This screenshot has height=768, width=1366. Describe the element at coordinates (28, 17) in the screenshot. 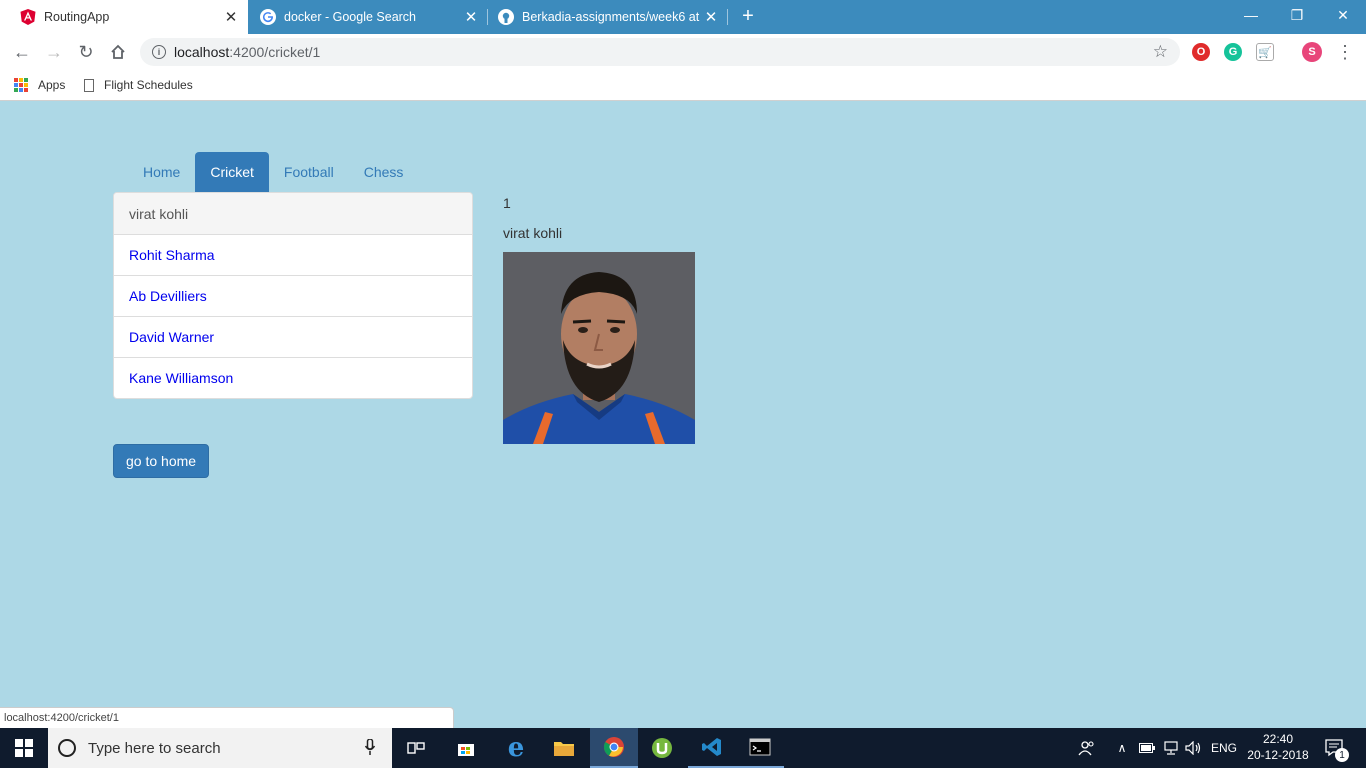

I see `angular-icon` at that location.